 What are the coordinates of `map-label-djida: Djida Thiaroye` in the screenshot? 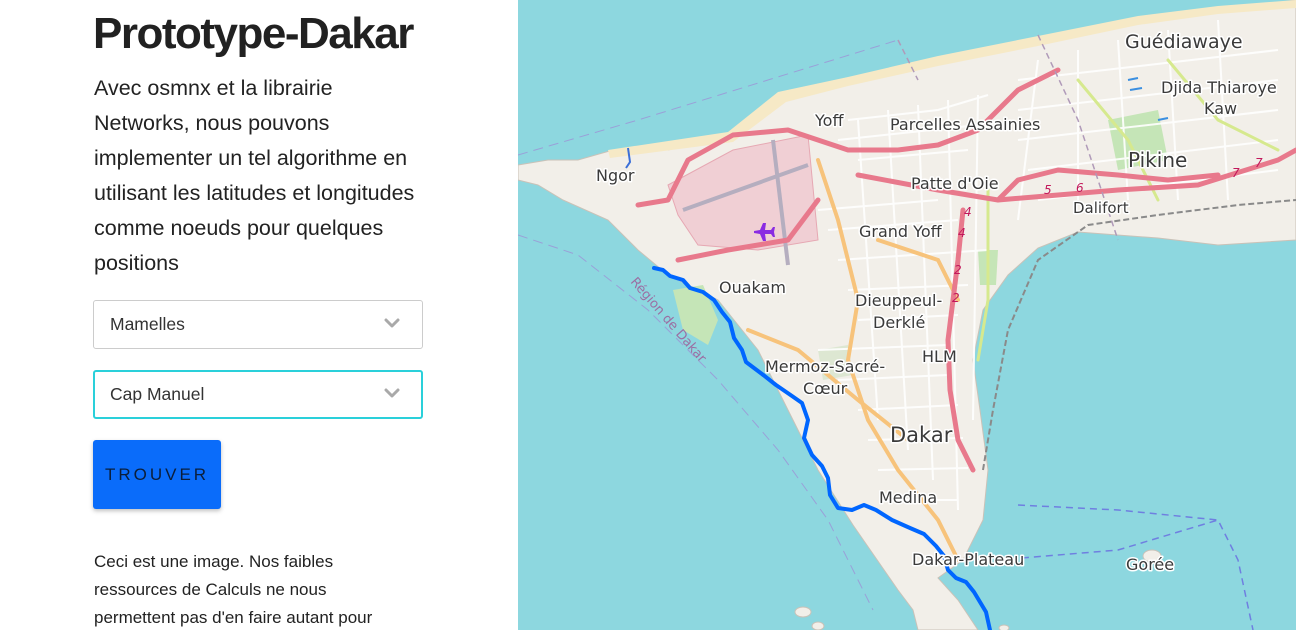 It's located at (1219, 87).